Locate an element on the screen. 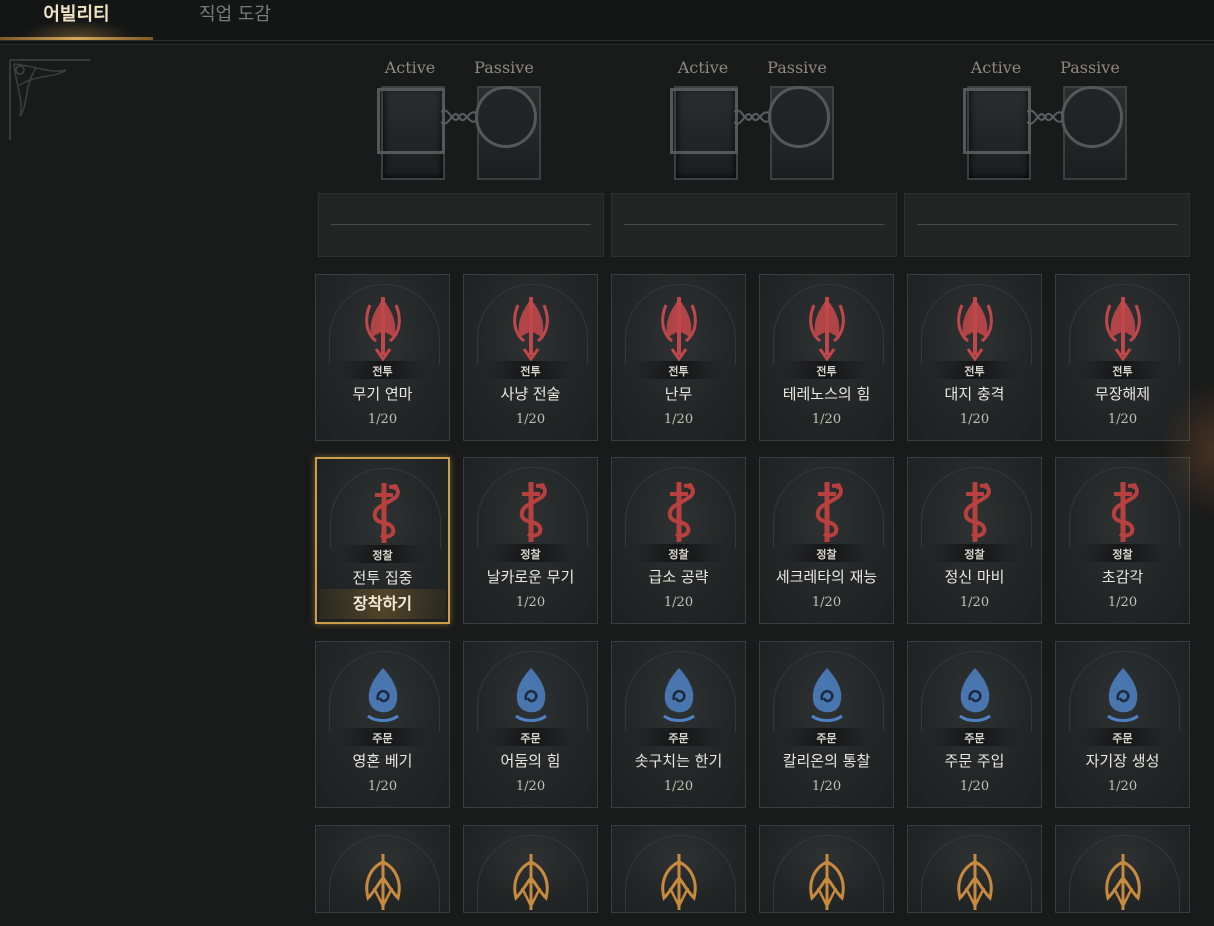  ability-card: 주문 솟구치는 한기 1/20 is located at coordinates (678, 724).